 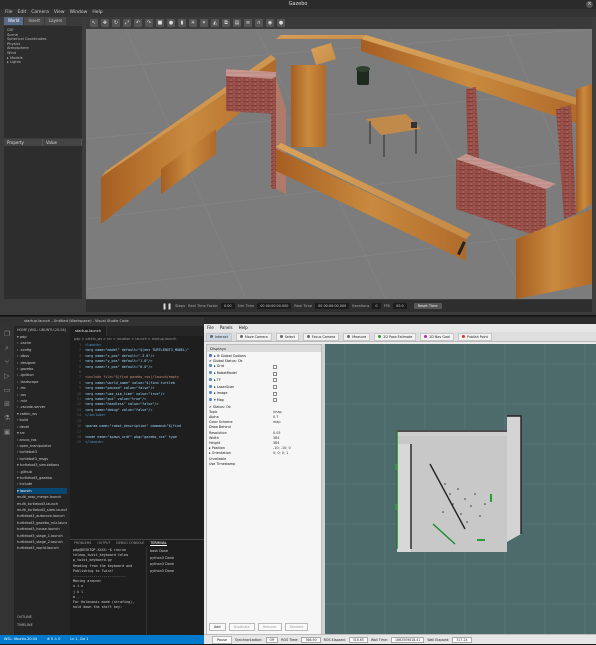 I want to click on rename-button: Rename, so click(x=296, y=627).